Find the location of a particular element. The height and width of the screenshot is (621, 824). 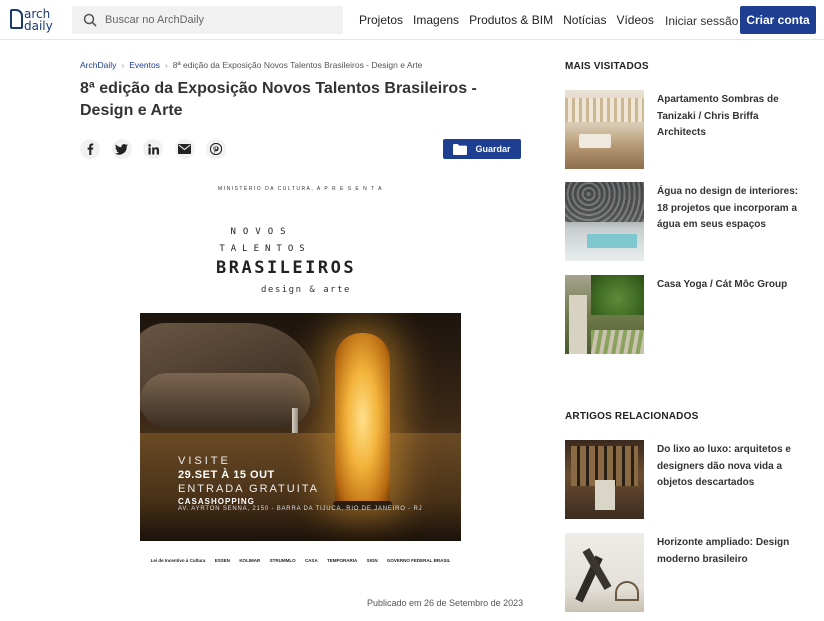

linkedin-icon is located at coordinates (153, 148).